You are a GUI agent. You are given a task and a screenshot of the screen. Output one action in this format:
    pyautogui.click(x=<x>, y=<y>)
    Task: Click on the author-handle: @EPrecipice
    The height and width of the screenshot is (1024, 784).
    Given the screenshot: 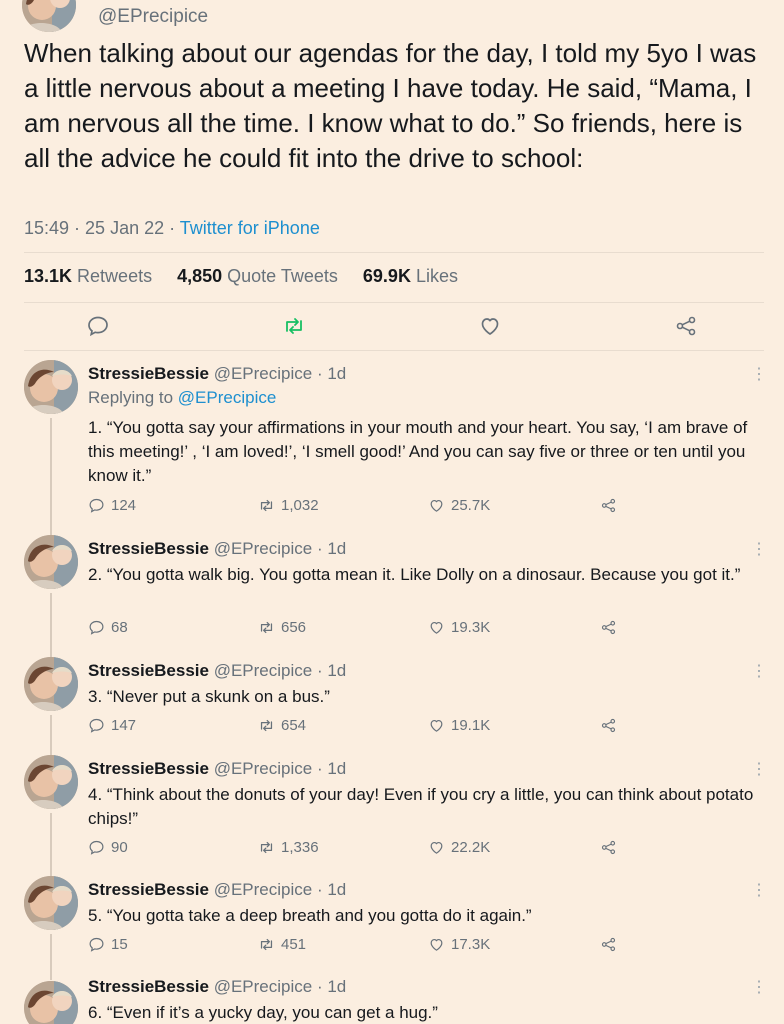 What is the action you would take?
    pyautogui.click(x=153, y=17)
    